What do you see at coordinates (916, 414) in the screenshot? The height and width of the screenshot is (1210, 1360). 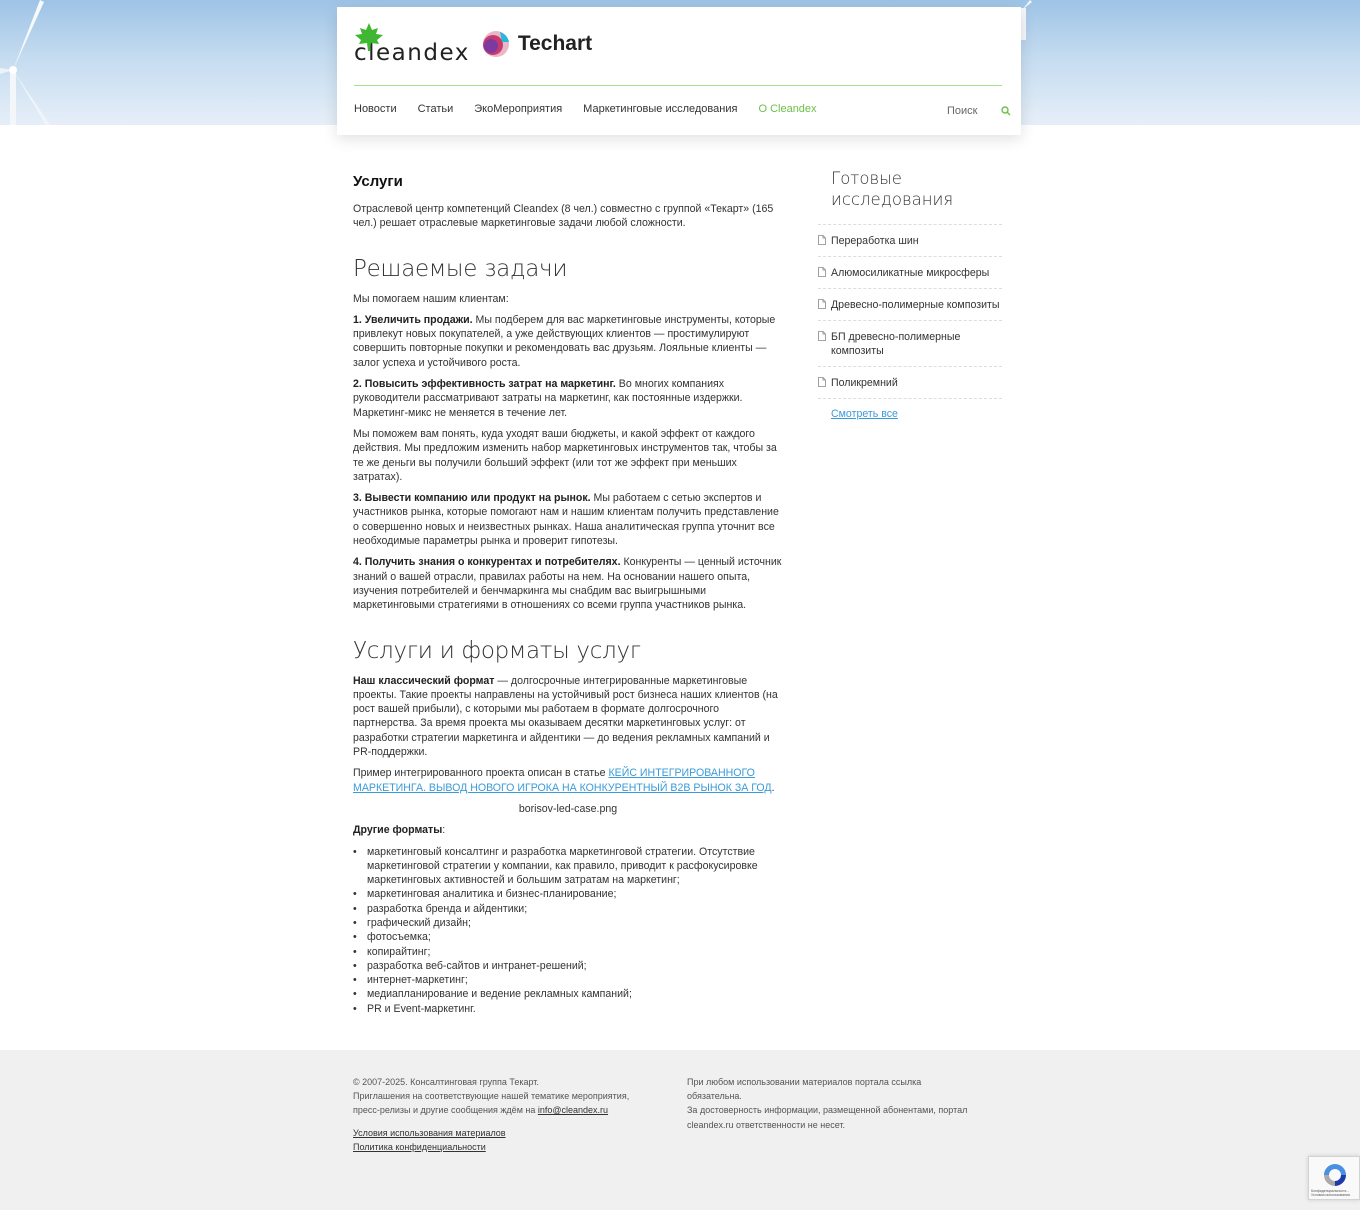 I see `see-all-link: Смотреть все` at bounding box center [916, 414].